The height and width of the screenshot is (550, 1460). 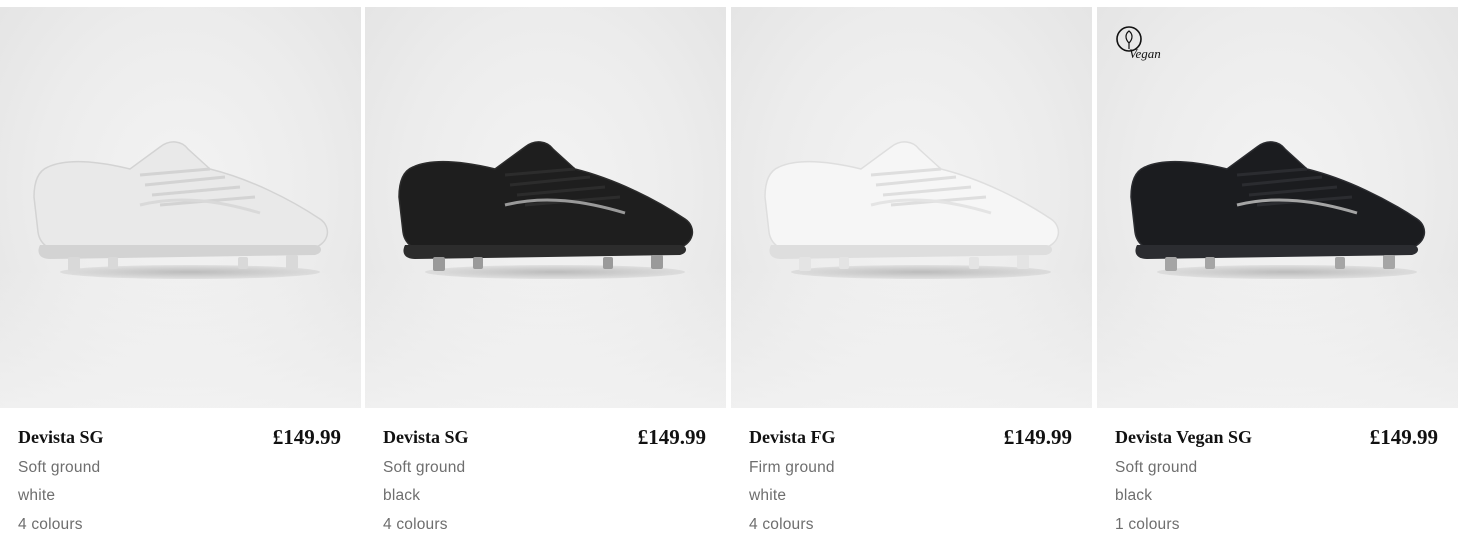 I want to click on product-name: Devista Vegan SG, so click(x=1183, y=437).